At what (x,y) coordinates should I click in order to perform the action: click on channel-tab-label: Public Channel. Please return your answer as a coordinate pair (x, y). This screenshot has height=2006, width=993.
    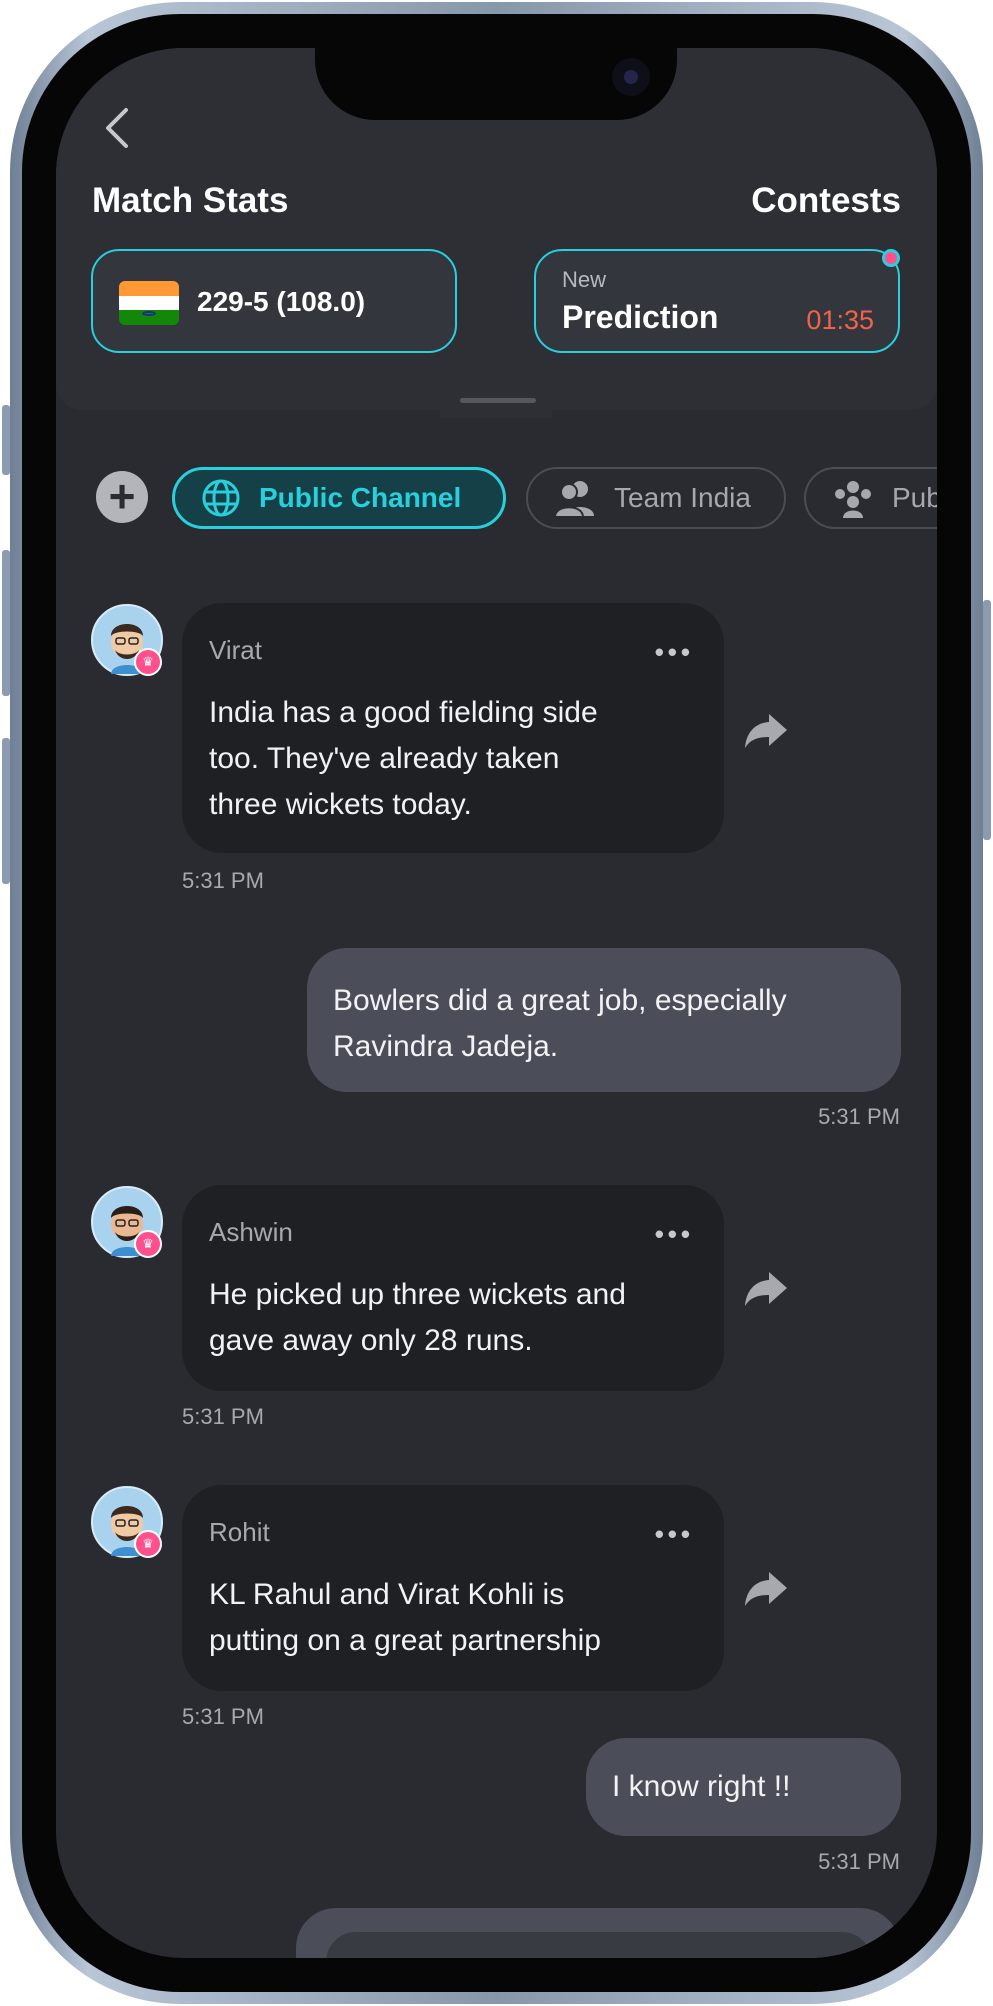
    Looking at the image, I should click on (360, 497).